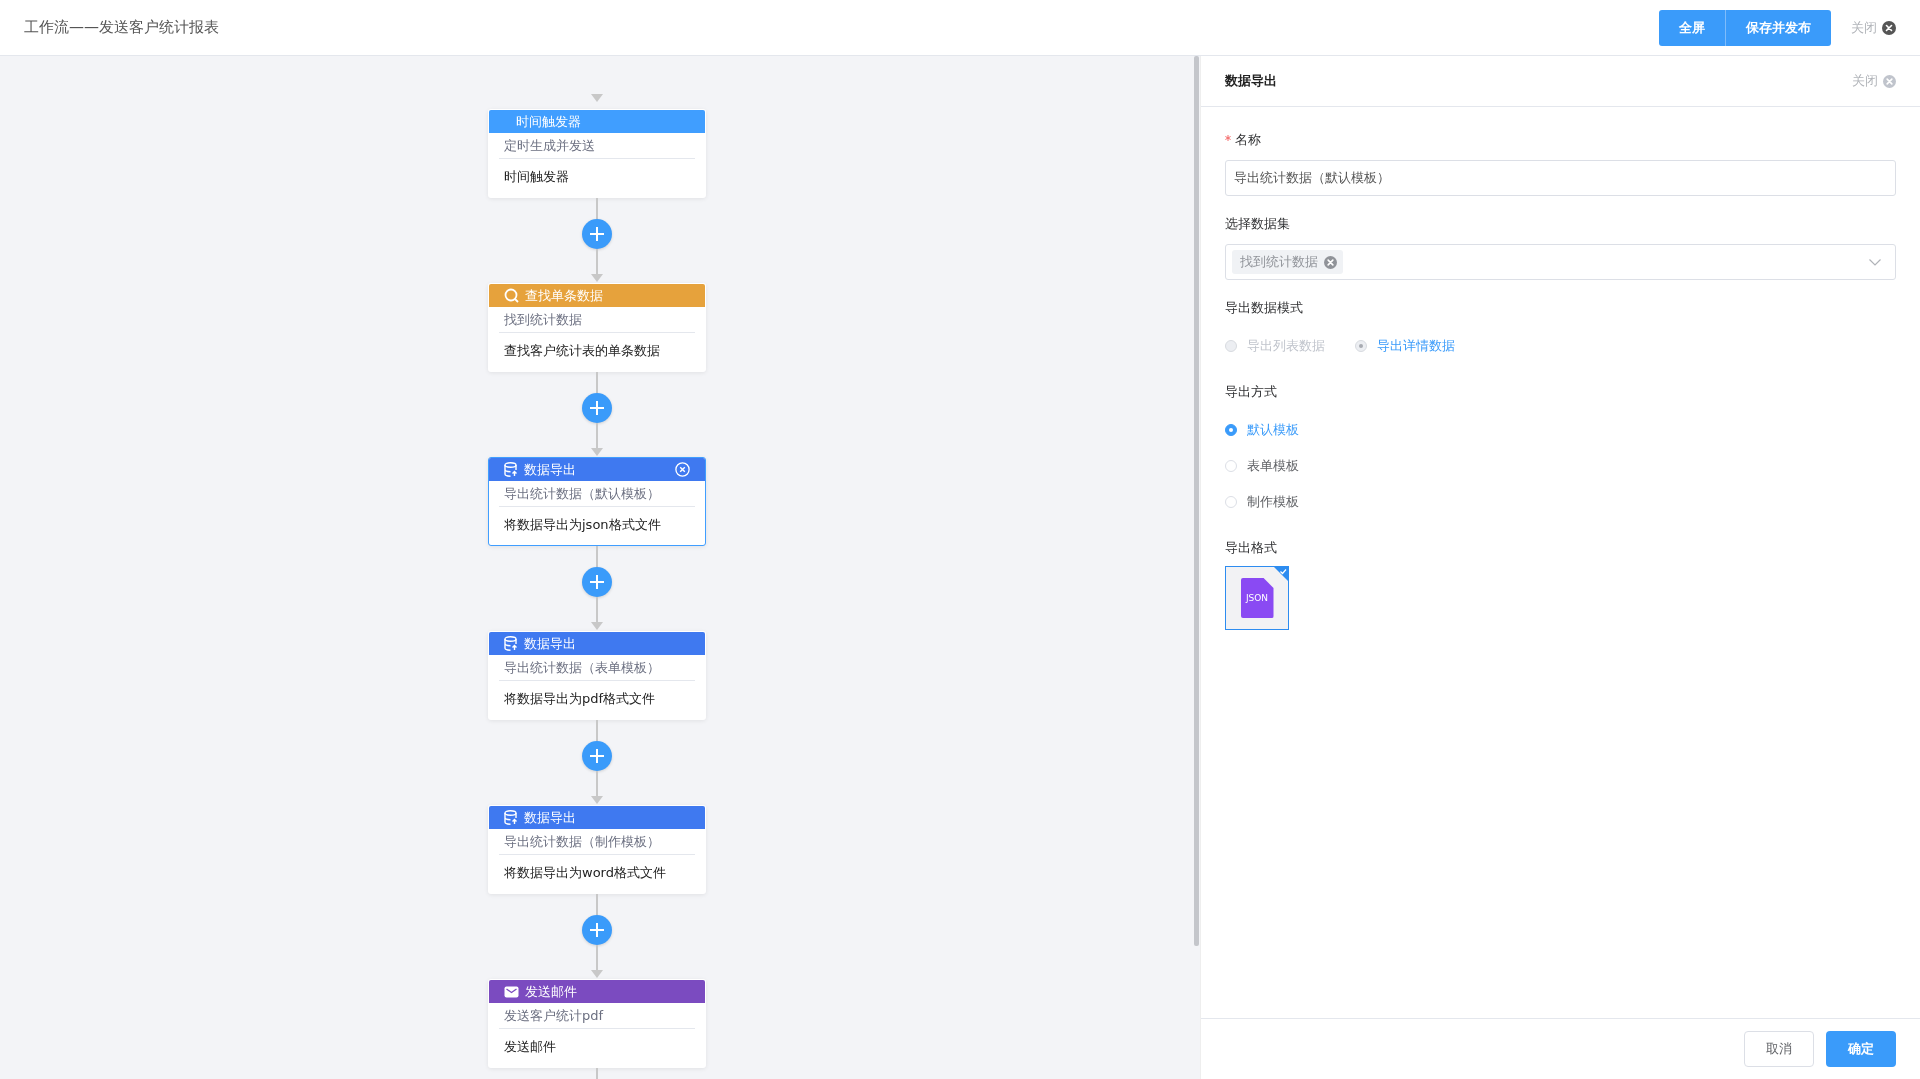 The height and width of the screenshot is (1079, 1920). What do you see at coordinates (530, 1047) in the screenshot?
I see `node-description: 发送邮件` at bounding box center [530, 1047].